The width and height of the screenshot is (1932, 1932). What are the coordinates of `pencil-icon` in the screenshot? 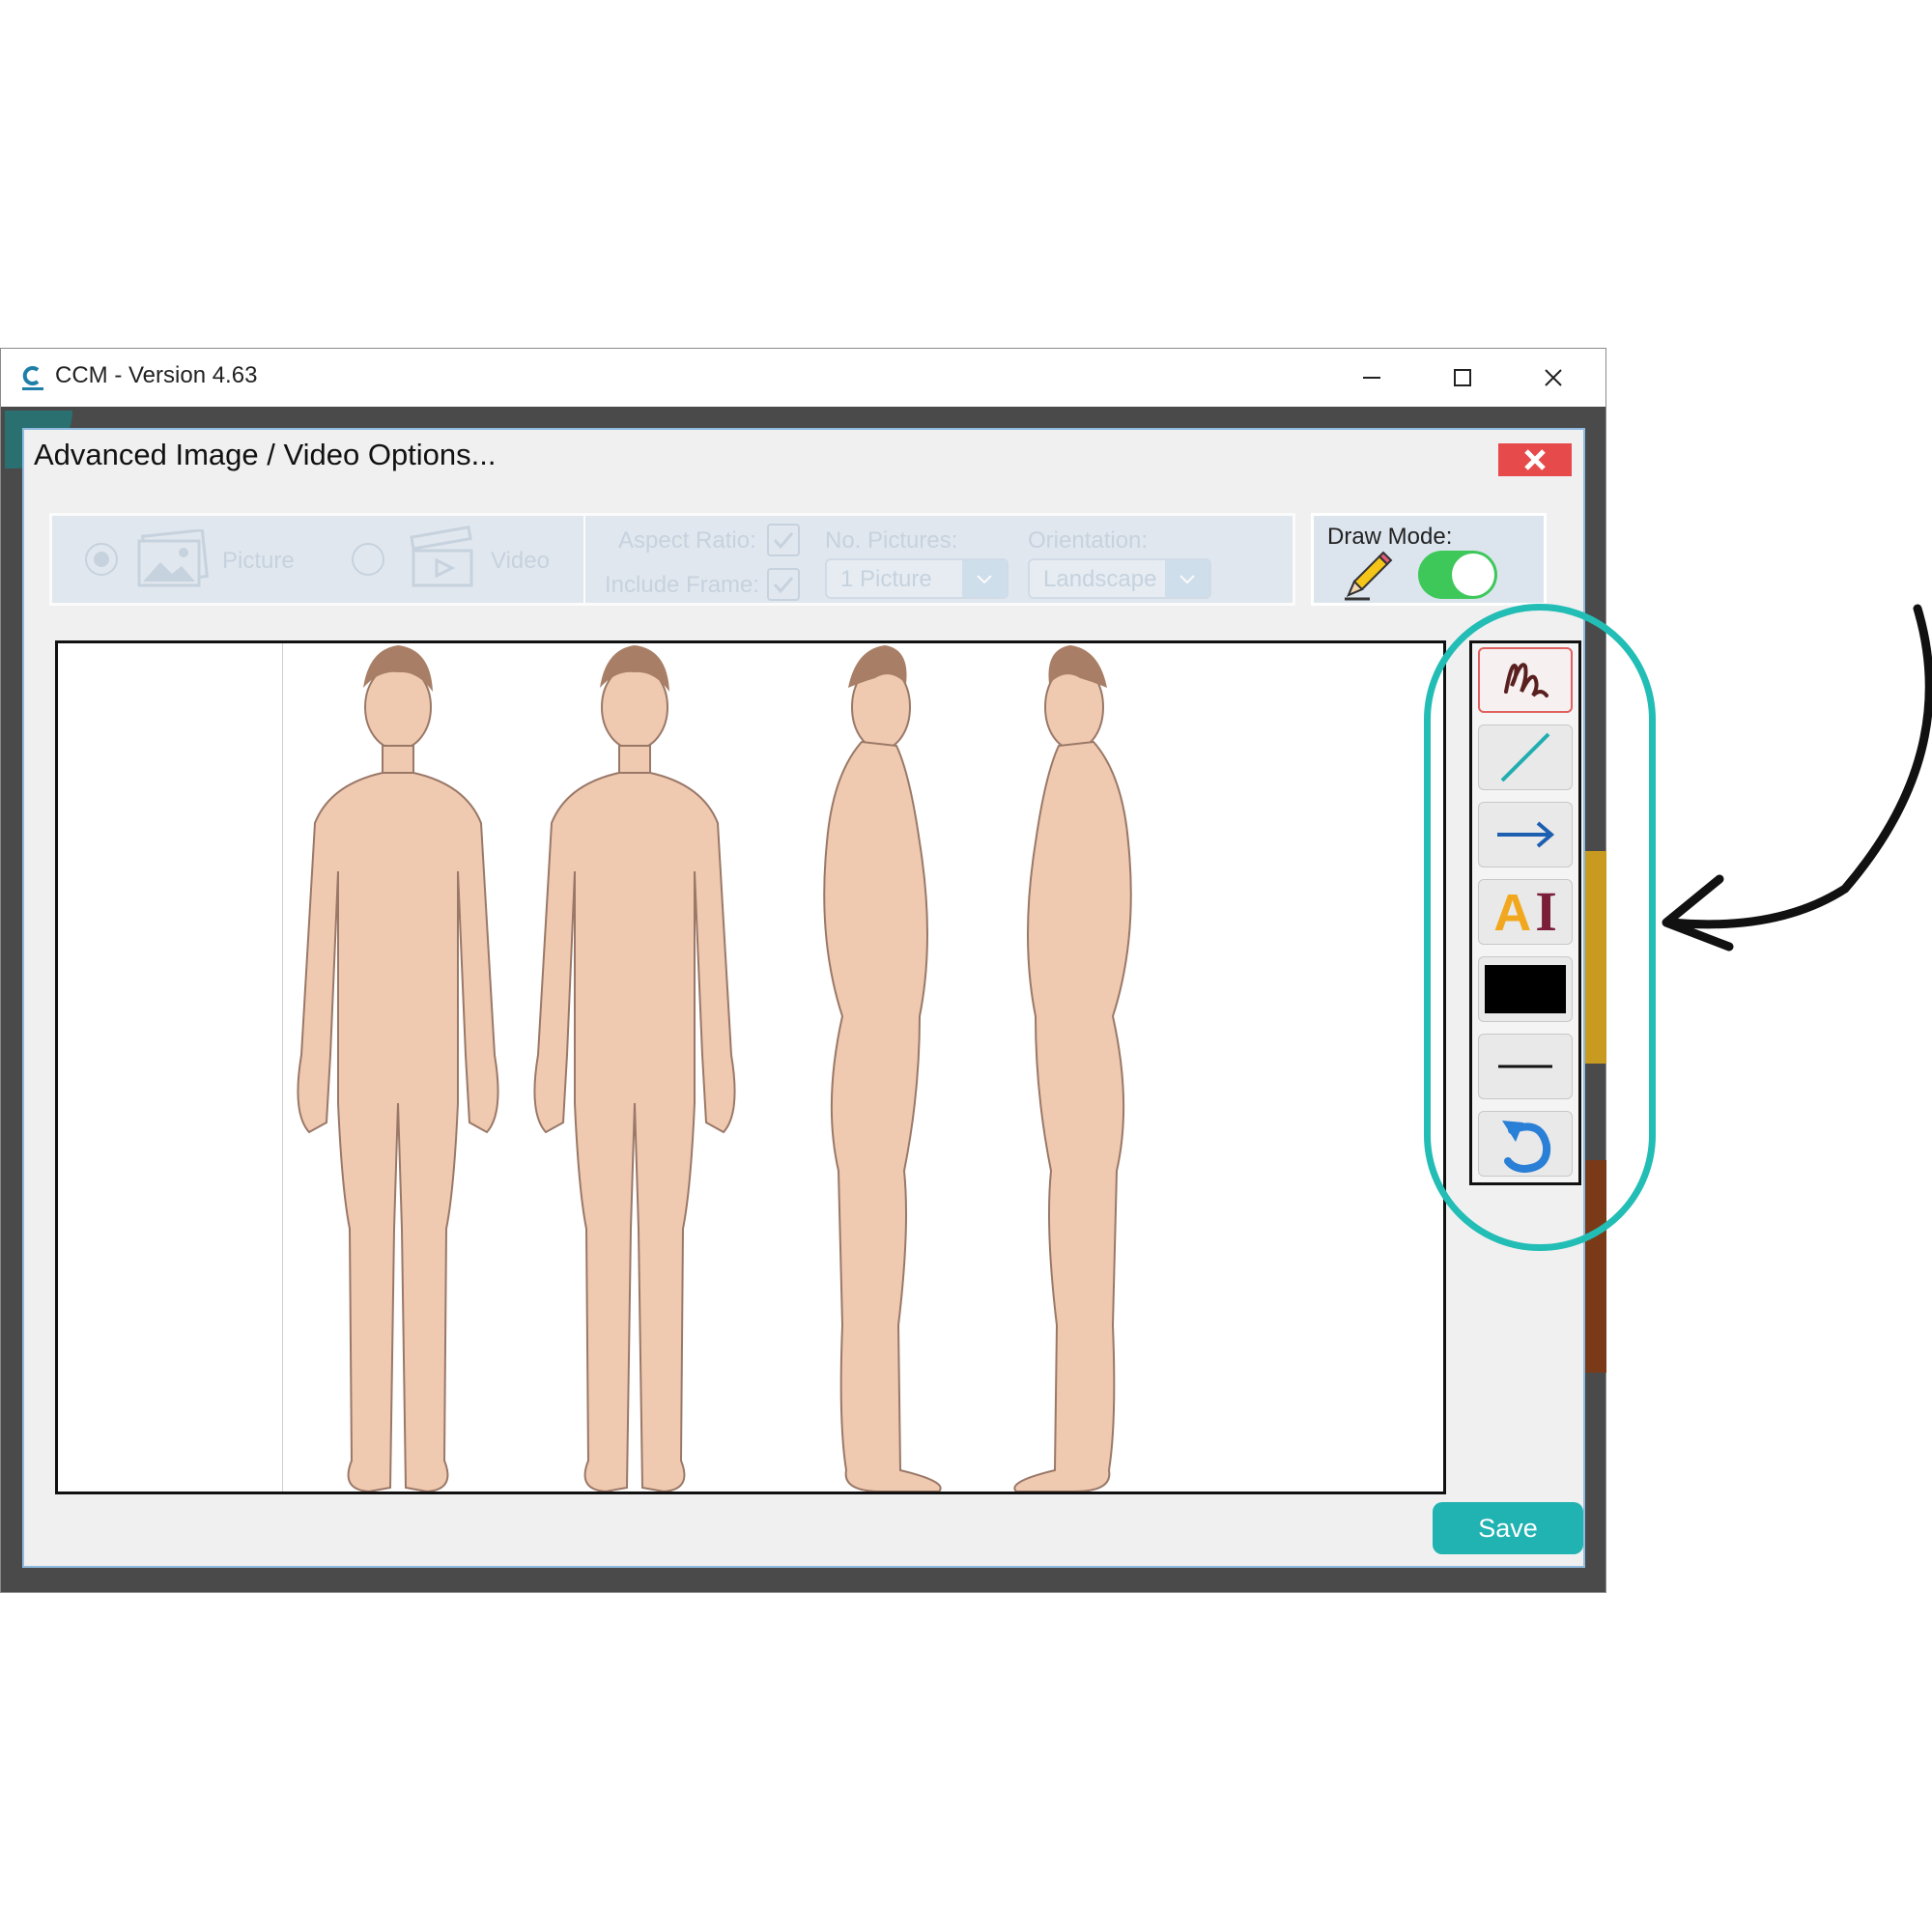 It's located at (1369, 576).